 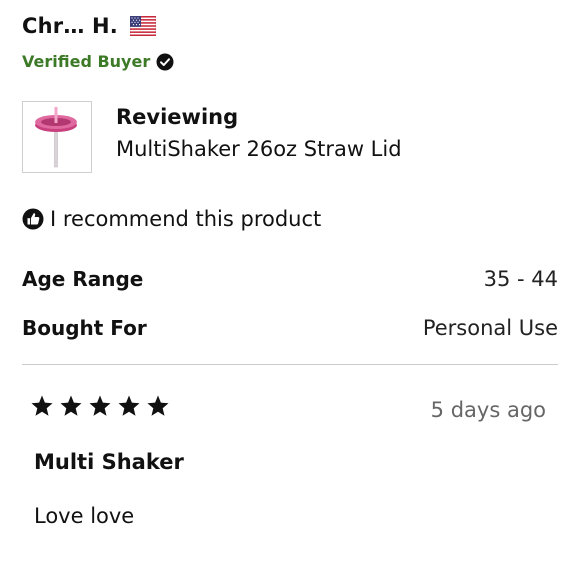 What do you see at coordinates (84, 328) in the screenshot?
I see `attribute-label: Bought For` at bounding box center [84, 328].